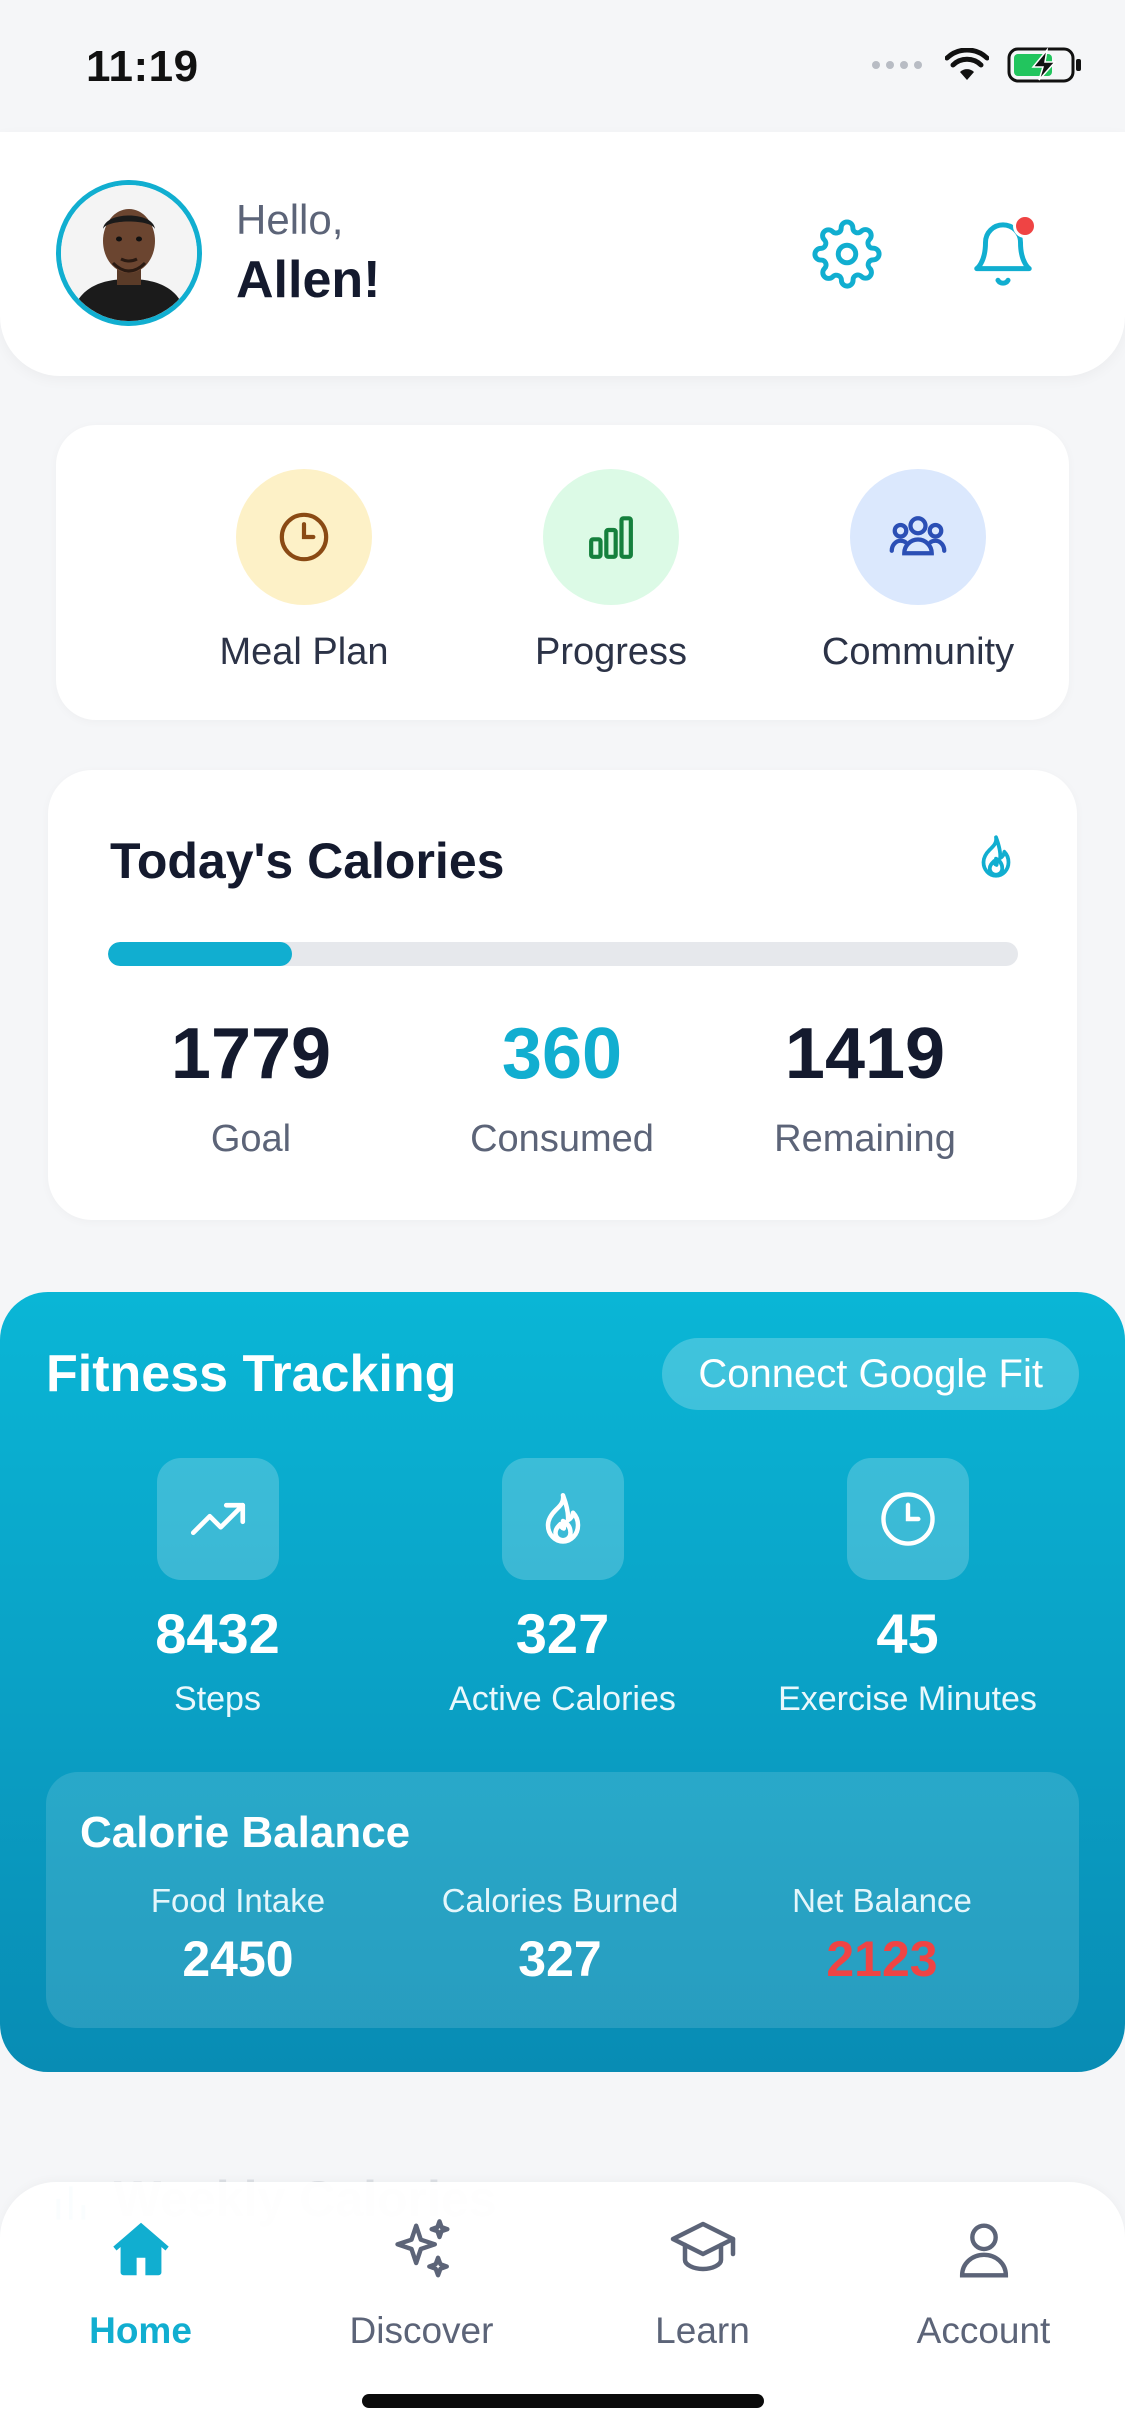  What do you see at coordinates (251, 1054) in the screenshot?
I see `goal-value: 1779` at bounding box center [251, 1054].